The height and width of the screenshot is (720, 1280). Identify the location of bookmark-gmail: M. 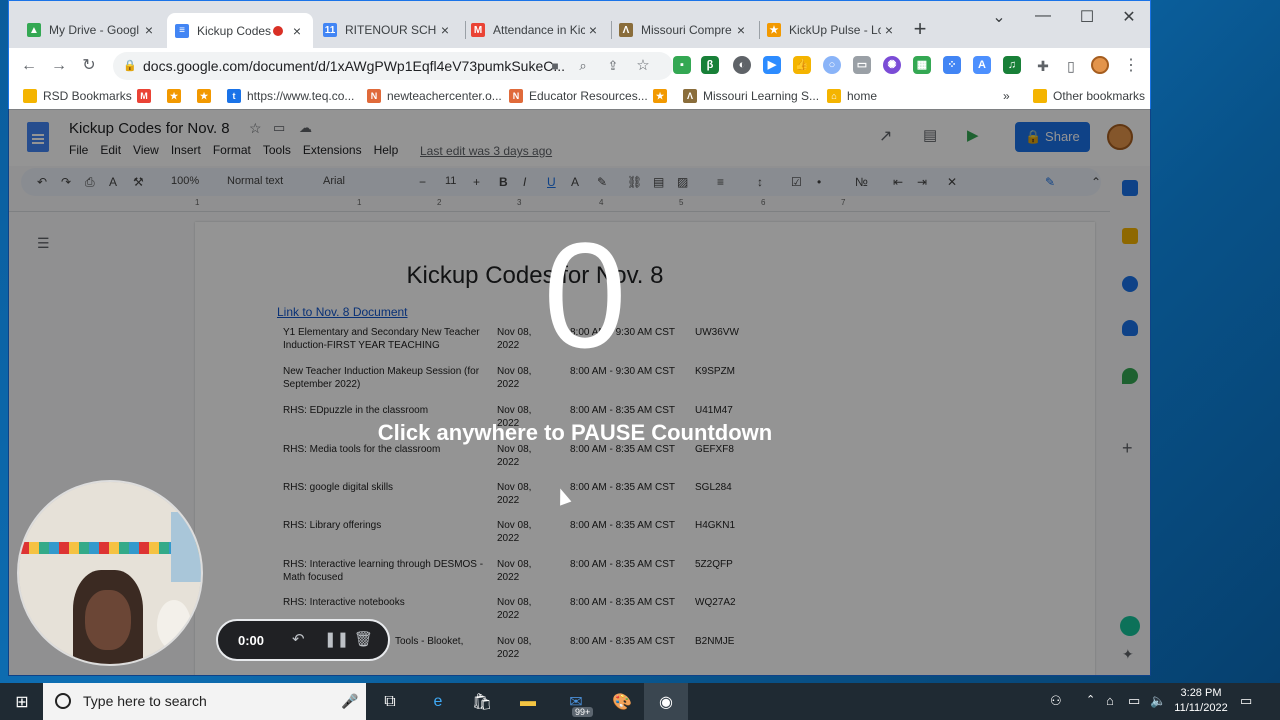
(147, 96).